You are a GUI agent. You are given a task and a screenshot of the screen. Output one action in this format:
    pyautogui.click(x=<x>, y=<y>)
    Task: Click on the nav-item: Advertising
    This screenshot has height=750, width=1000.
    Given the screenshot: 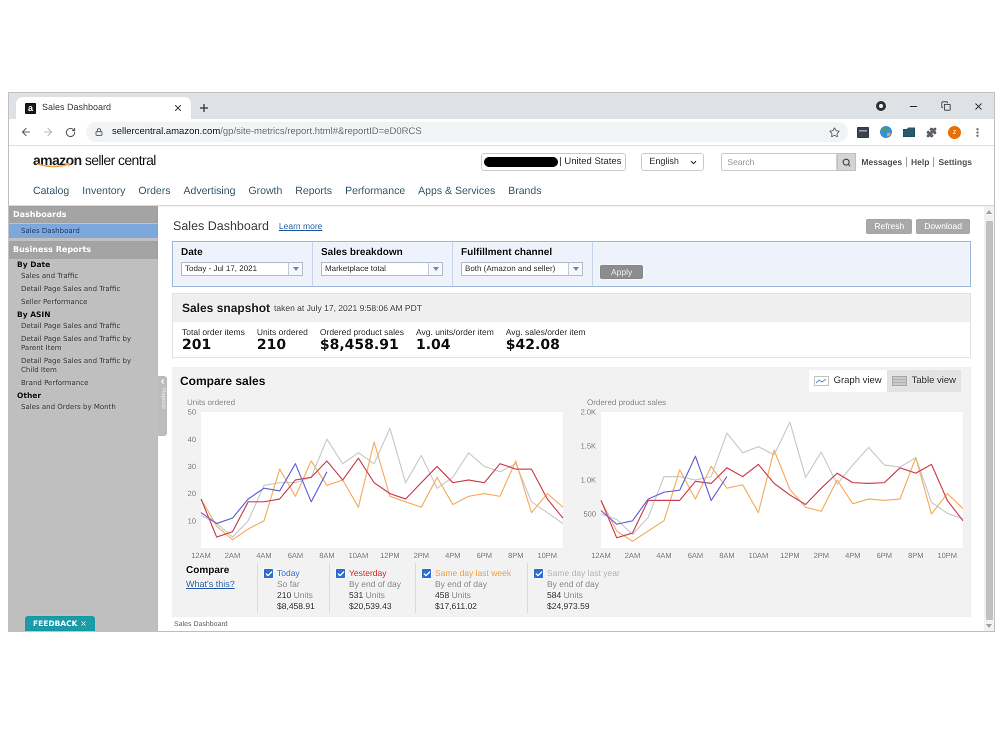 What is the action you would take?
    pyautogui.click(x=210, y=192)
    